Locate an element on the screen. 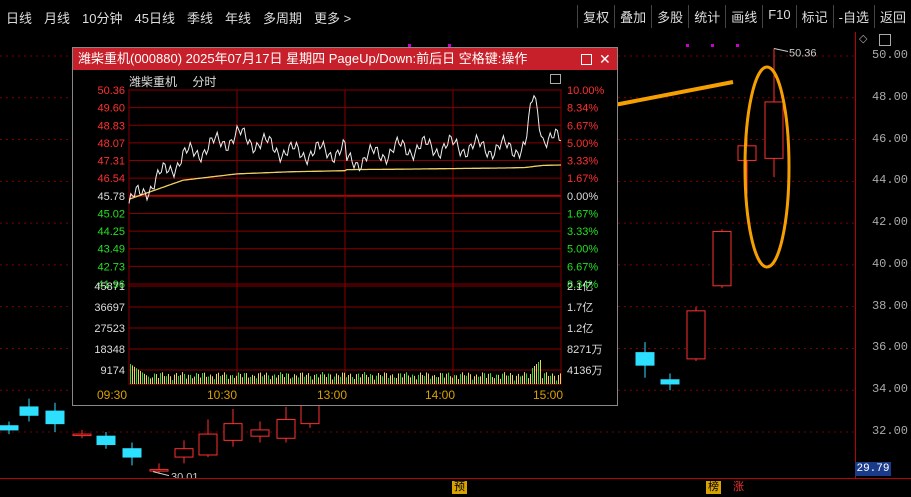  volume-label: 18348 is located at coordinates (109, 350).